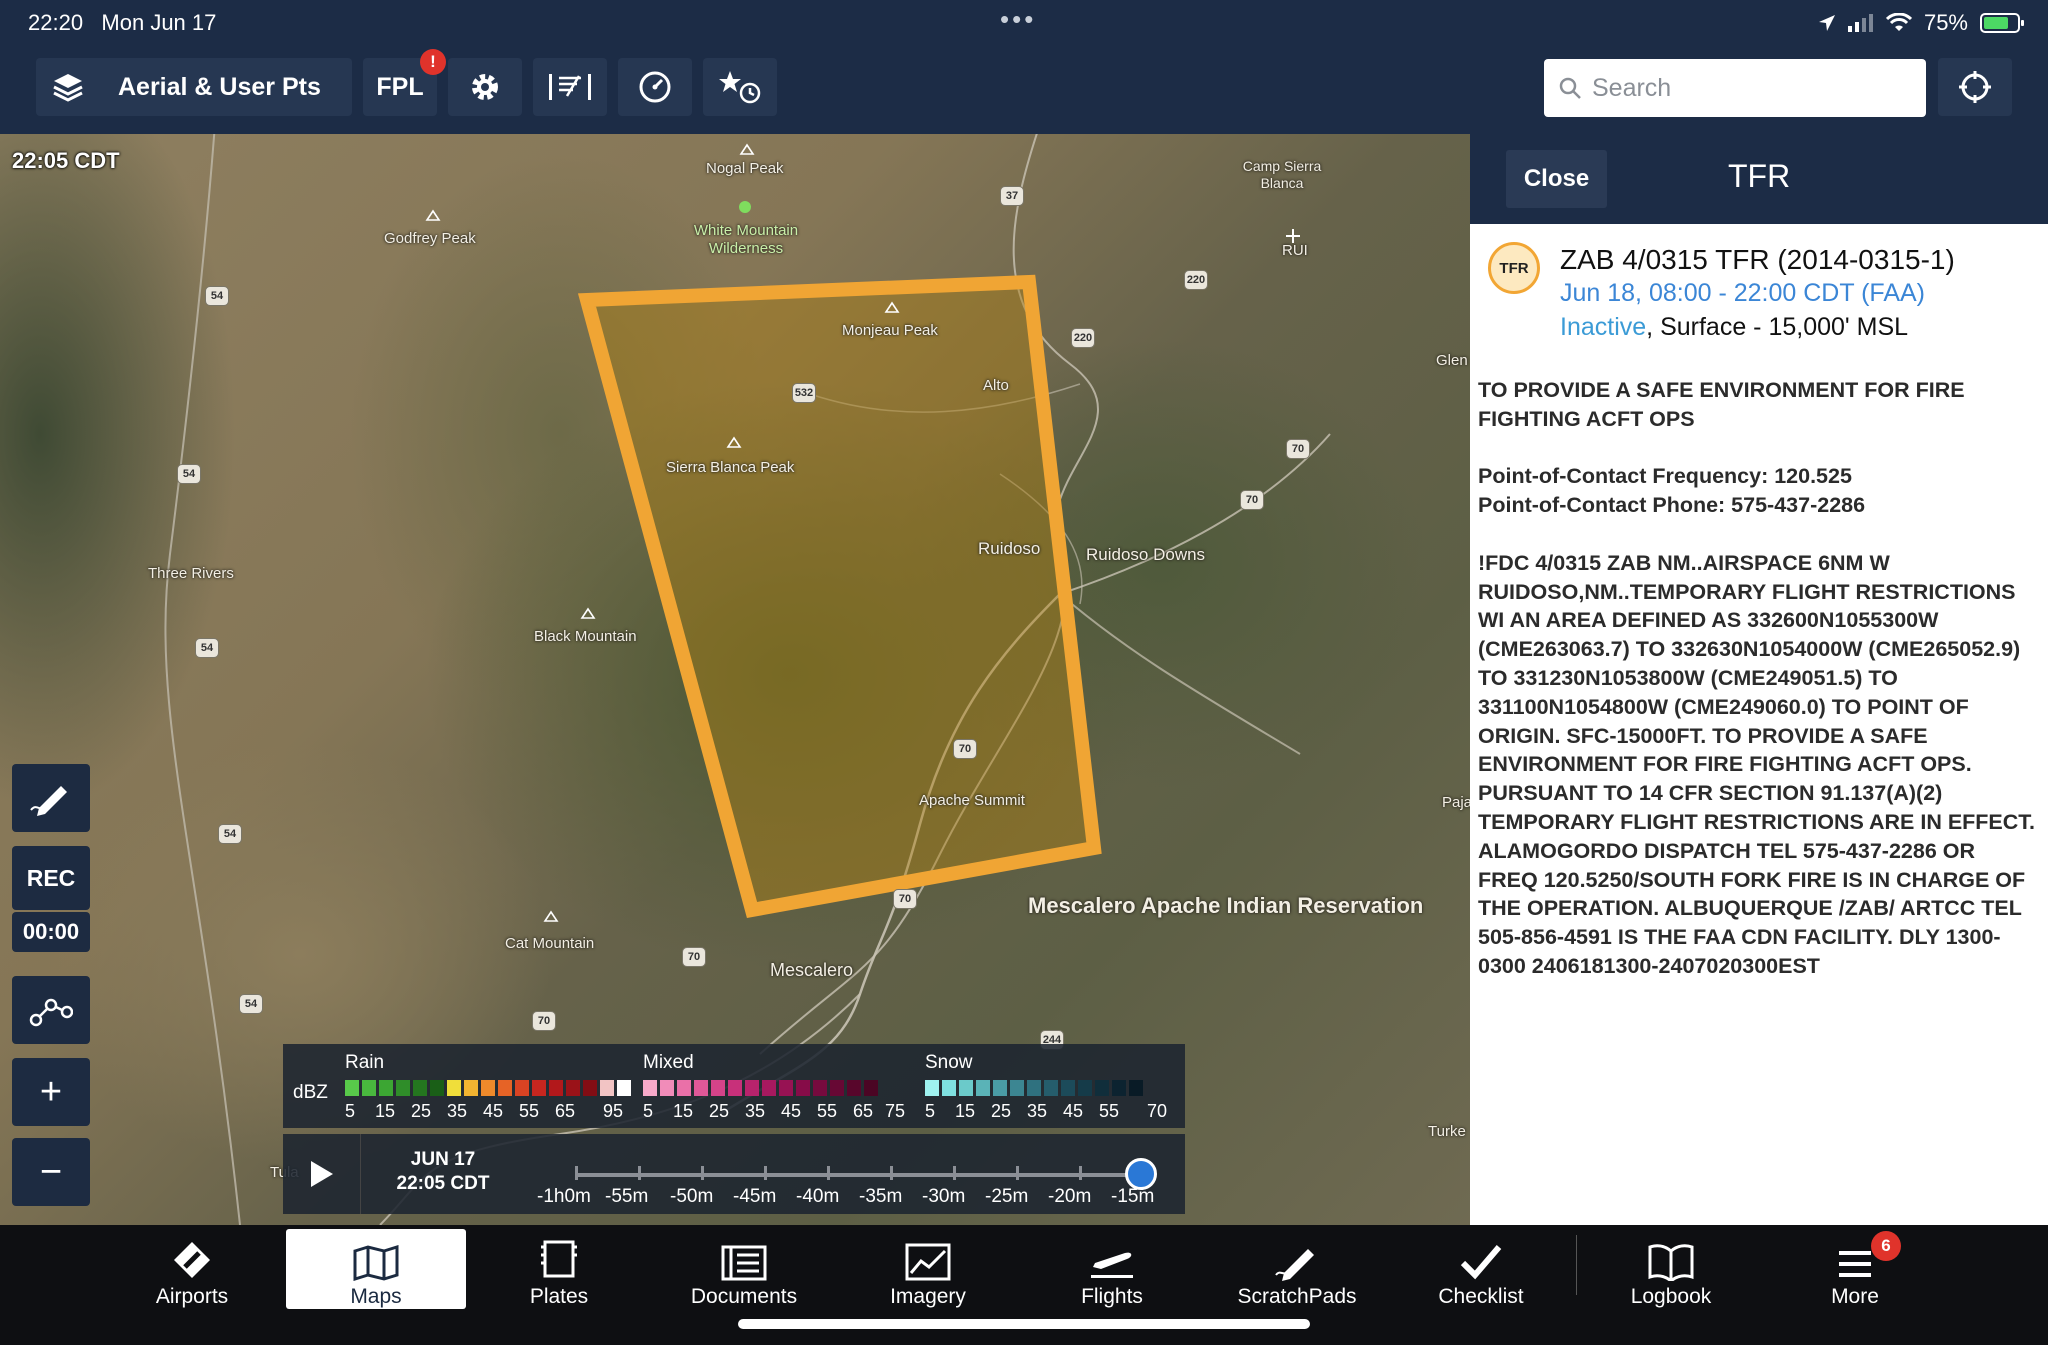 This screenshot has width=2048, height=1345. I want to click on tab-logbook: Logbook, so click(1671, 1269).